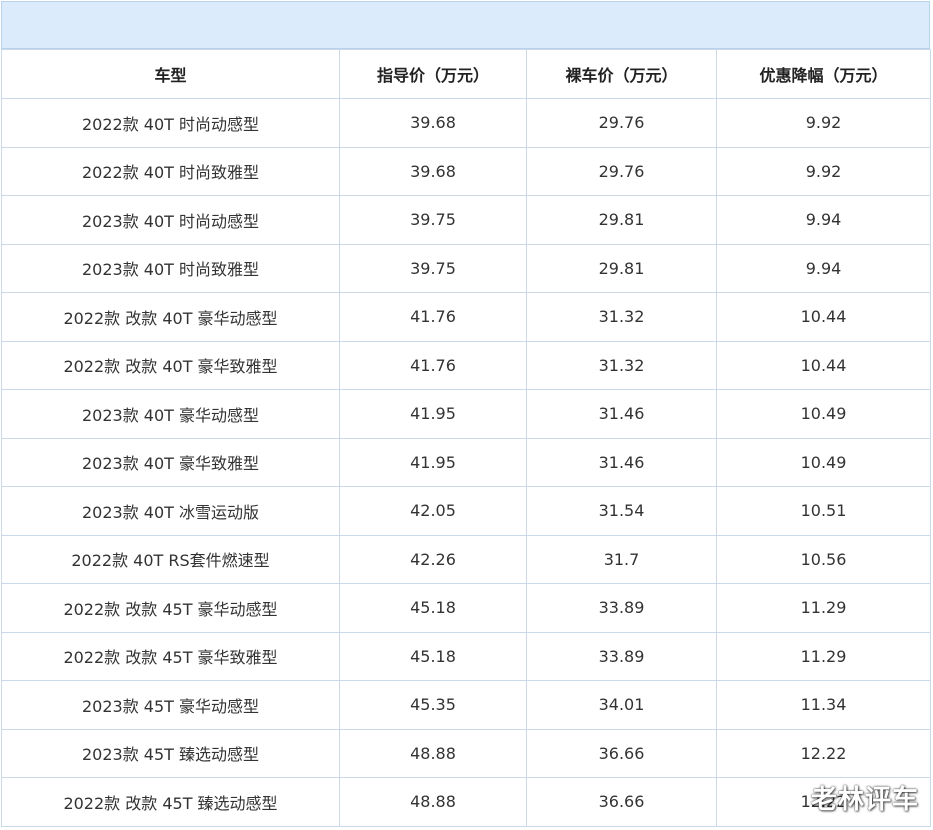 Image resolution: width=933 pixels, height=830 pixels. What do you see at coordinates (170, 365) in the screenshot?
I see `cell-model: 2022款 改款 40T 豪华致雅型` at bounding box center [170, 365].